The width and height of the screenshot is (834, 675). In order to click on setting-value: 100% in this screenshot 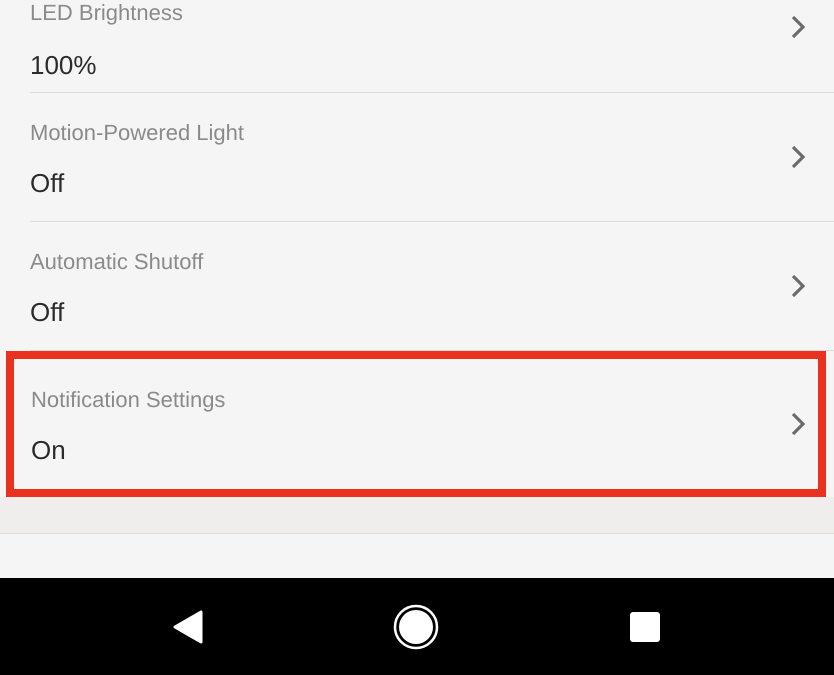, I will do `click(63, 65)`.